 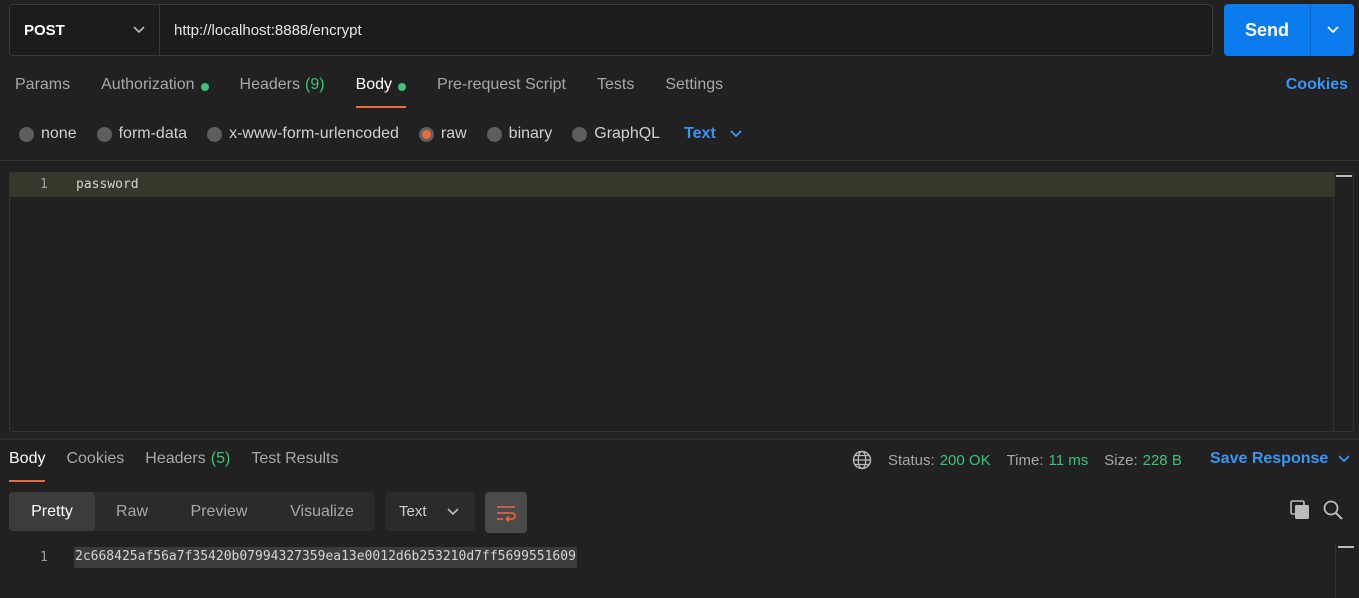 What do you see at coordinates (268, 30) in the screenshot?
I see `url-text: http://localhost:8888/encrypt` at bounding box center [268, 30].